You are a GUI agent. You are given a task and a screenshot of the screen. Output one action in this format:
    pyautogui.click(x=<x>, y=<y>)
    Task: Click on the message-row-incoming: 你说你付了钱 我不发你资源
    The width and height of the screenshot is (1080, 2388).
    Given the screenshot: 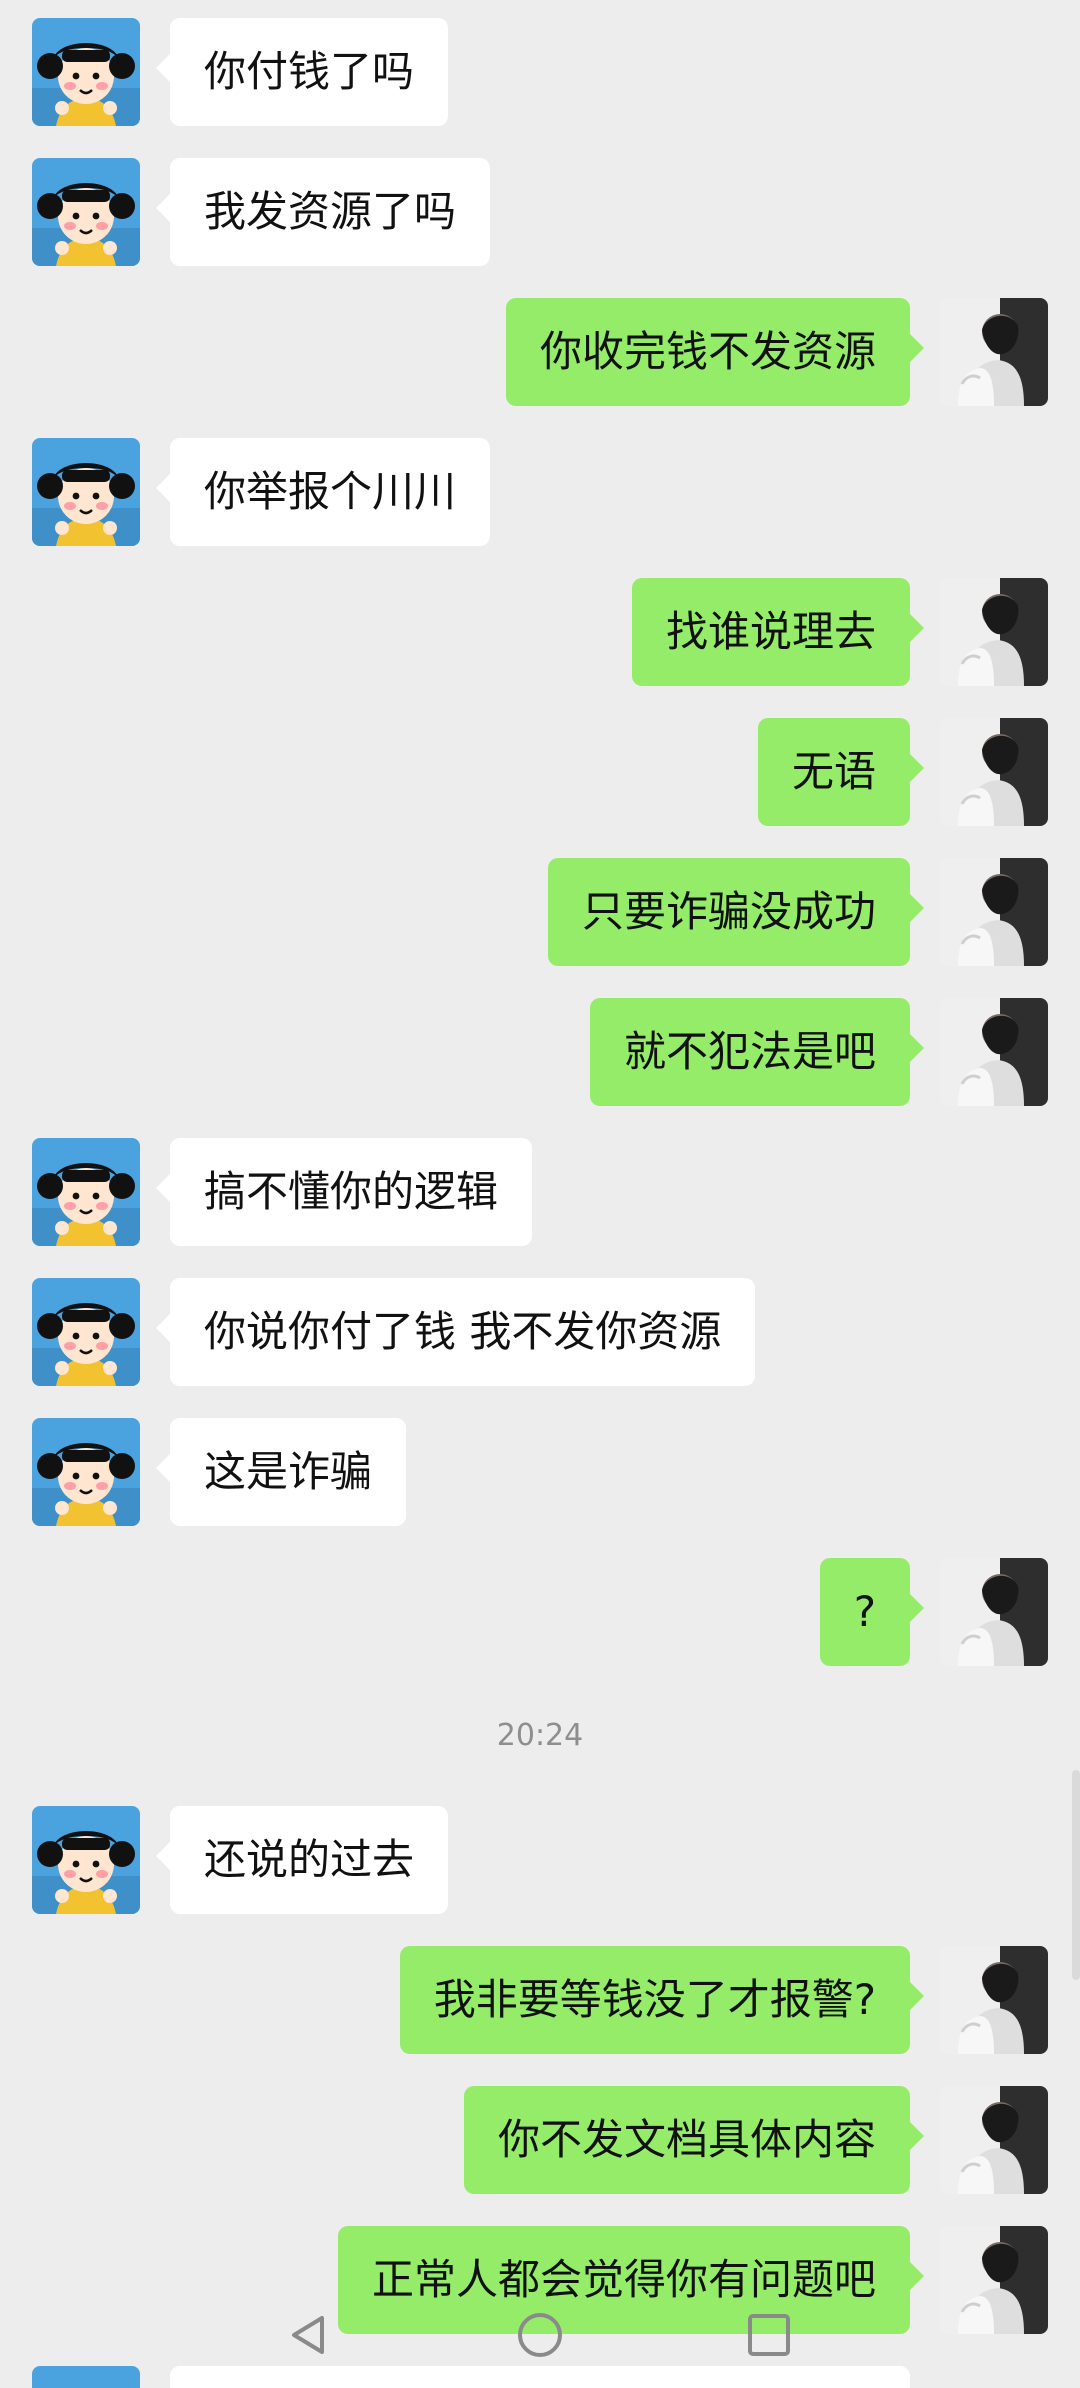 What is the action you would take?
    pyautogui.click(x=540, y=1332)
    